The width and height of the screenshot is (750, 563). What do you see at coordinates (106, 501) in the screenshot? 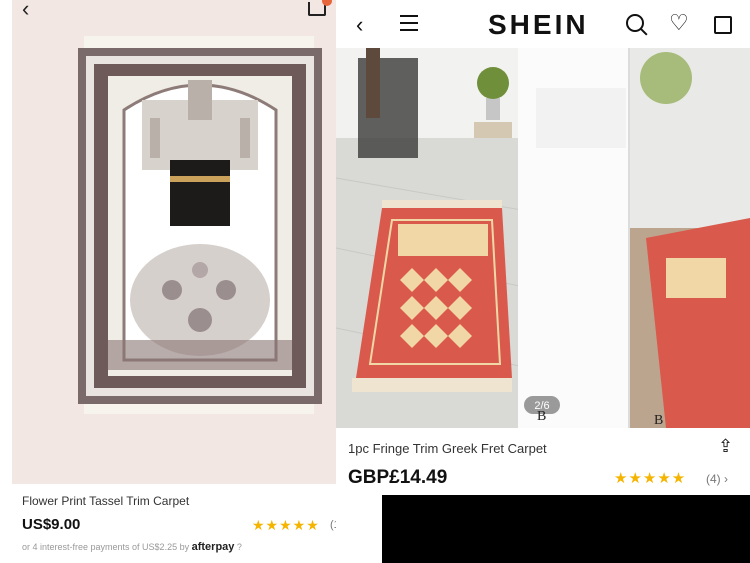
I see `product-title: Flower Print Tassel Trim Carpet` at bounding box center [106, 501].